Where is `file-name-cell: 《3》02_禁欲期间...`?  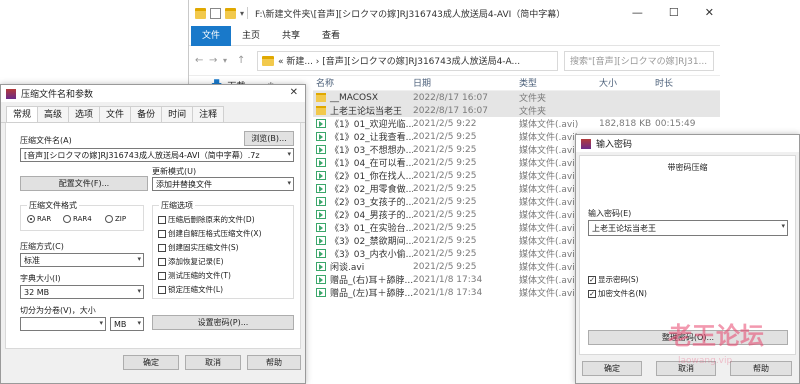 file-name-cell: 《3》02_禁欲期间... is located at coordinates (363, 240).